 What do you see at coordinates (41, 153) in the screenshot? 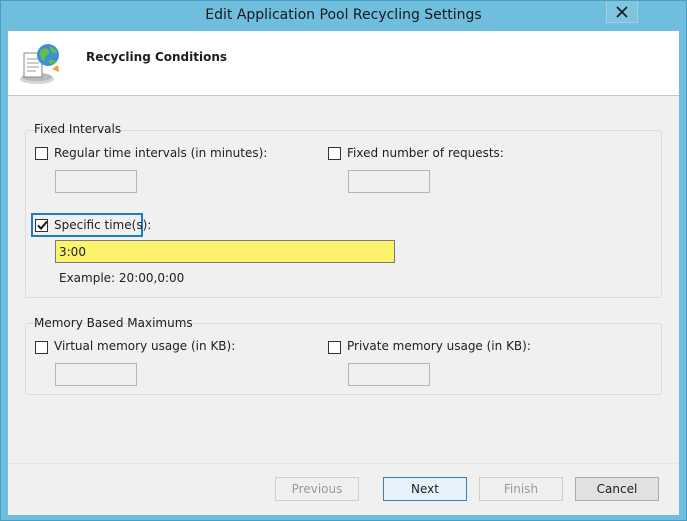
I see `regular-time-checkbox` at bounding box center [41, 153].